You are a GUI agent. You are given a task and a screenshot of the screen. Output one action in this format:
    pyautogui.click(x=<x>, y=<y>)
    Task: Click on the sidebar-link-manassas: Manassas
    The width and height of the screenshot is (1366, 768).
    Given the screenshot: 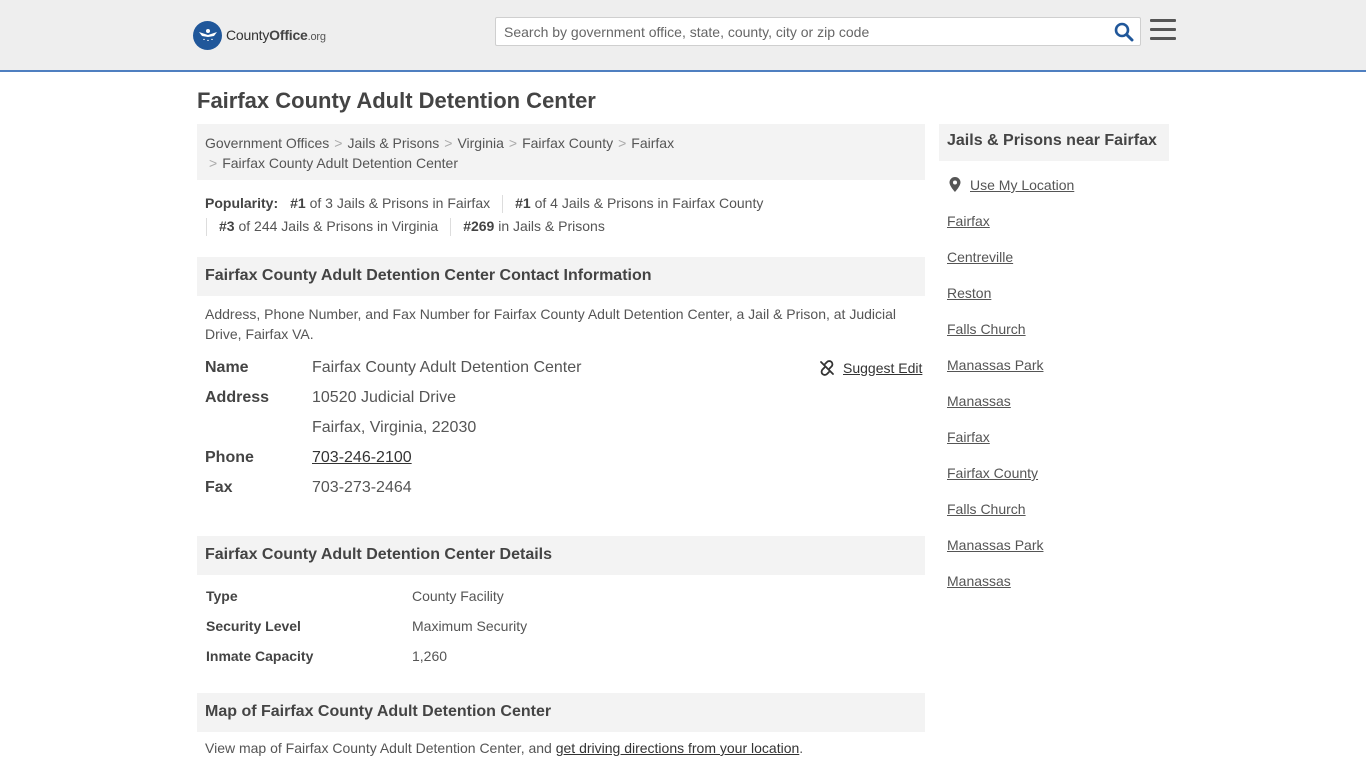 What is the action you would take?
    pyautogui.click(x=979, y=401)
    